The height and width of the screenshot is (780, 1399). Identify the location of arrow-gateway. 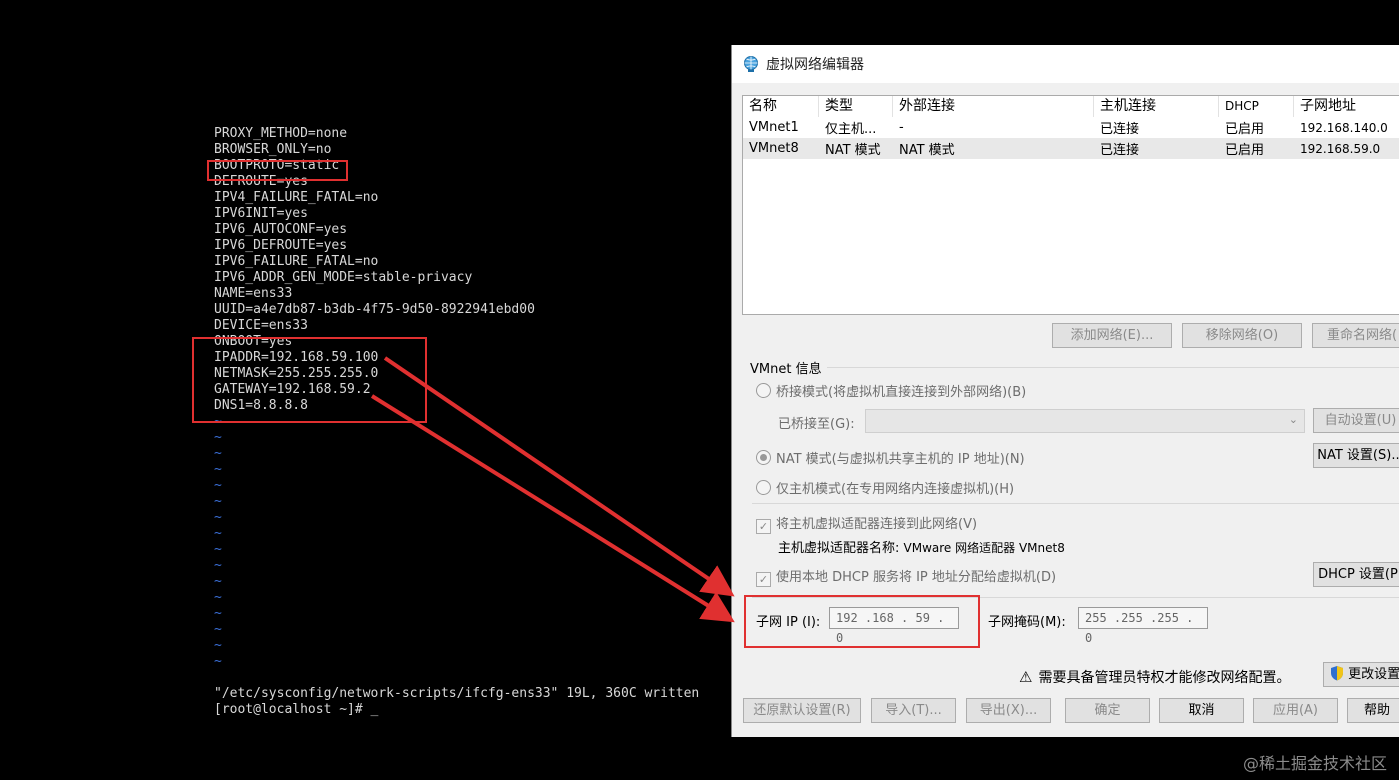
(552, 508).